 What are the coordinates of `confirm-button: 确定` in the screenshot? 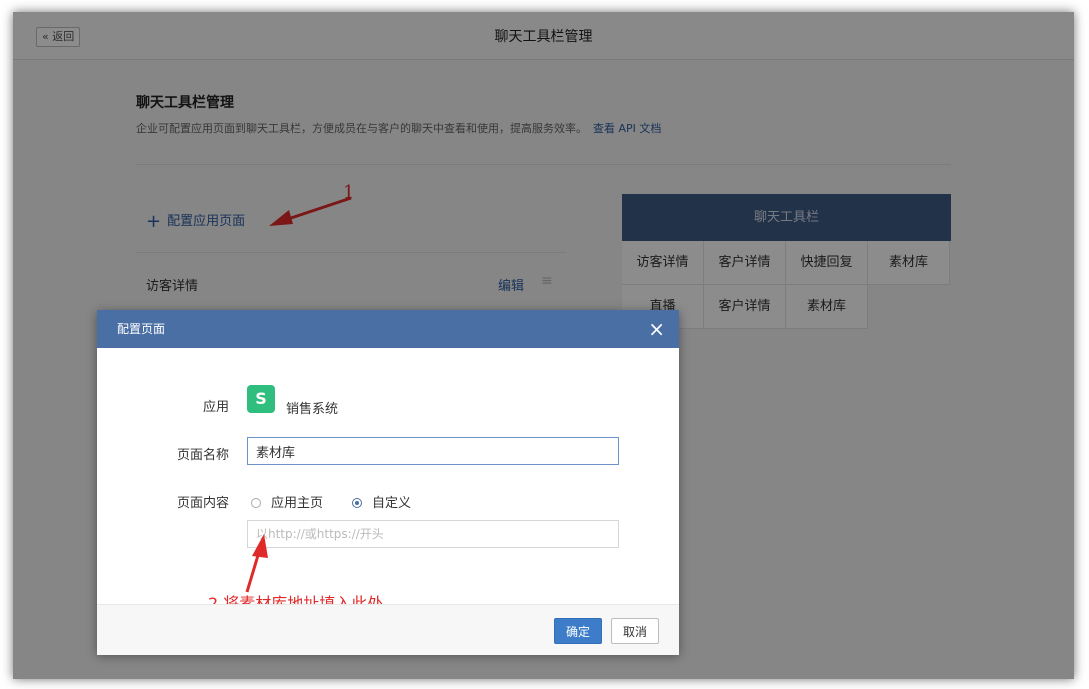 It's located at (578, 631).